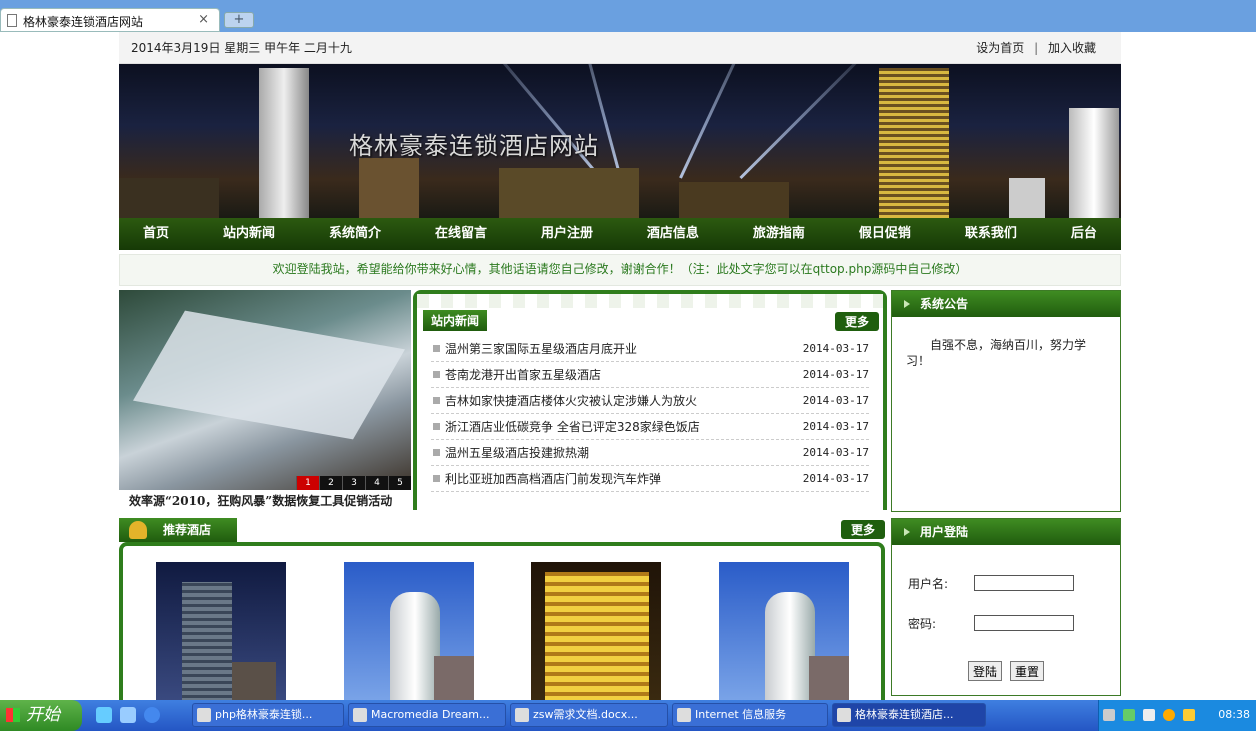  Describe the element at coordinates (156, 234) in the screenshot. I see `nav-item: 首页` at that location.